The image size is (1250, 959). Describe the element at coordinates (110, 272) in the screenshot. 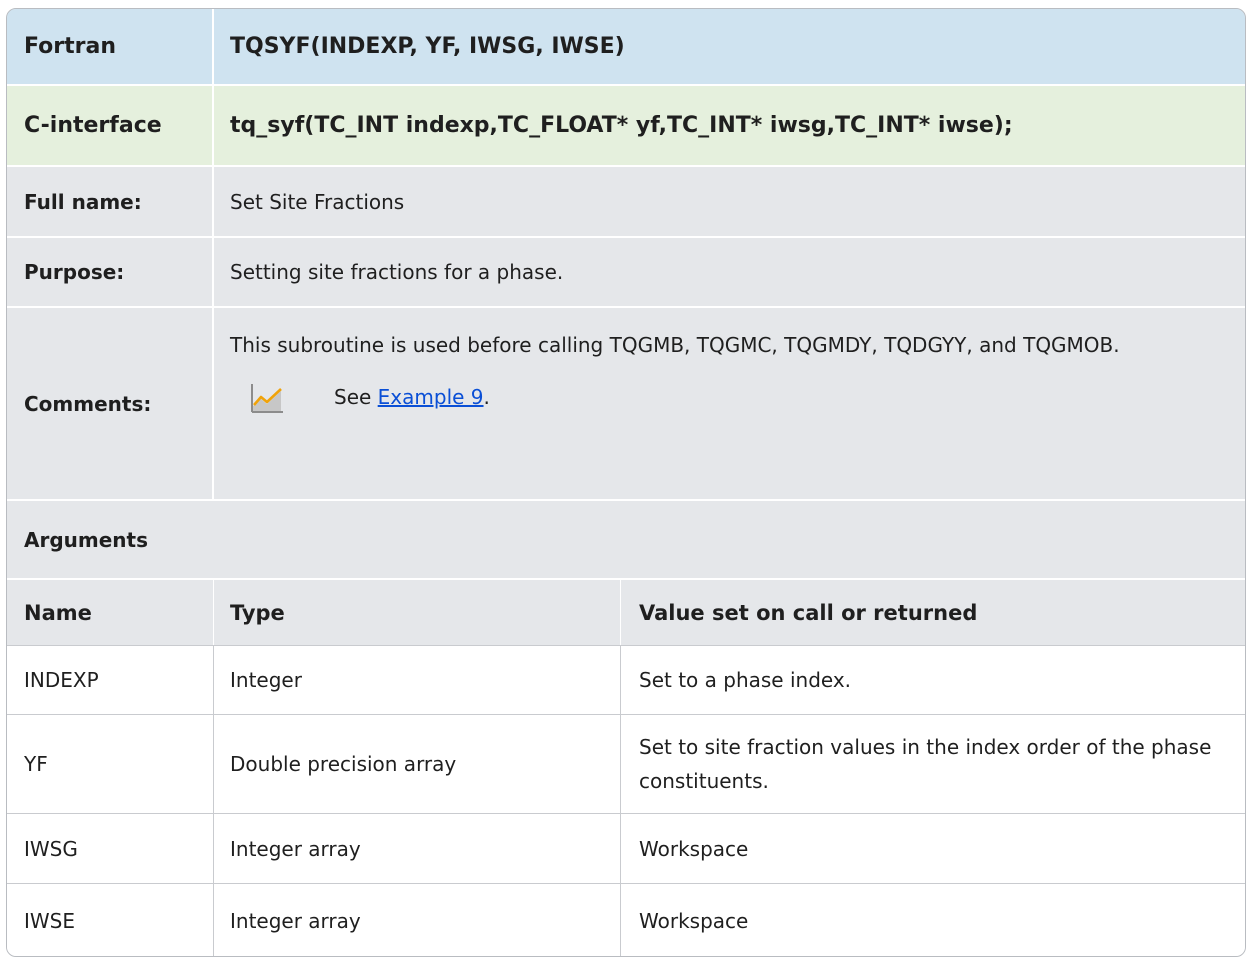

I see `purpose-label: Purpose:` at that location.